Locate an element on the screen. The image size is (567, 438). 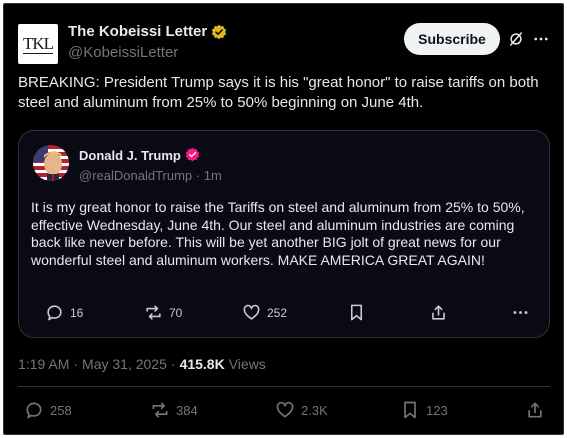
quoted-bookmark-button is located at coordinates (356, 312).